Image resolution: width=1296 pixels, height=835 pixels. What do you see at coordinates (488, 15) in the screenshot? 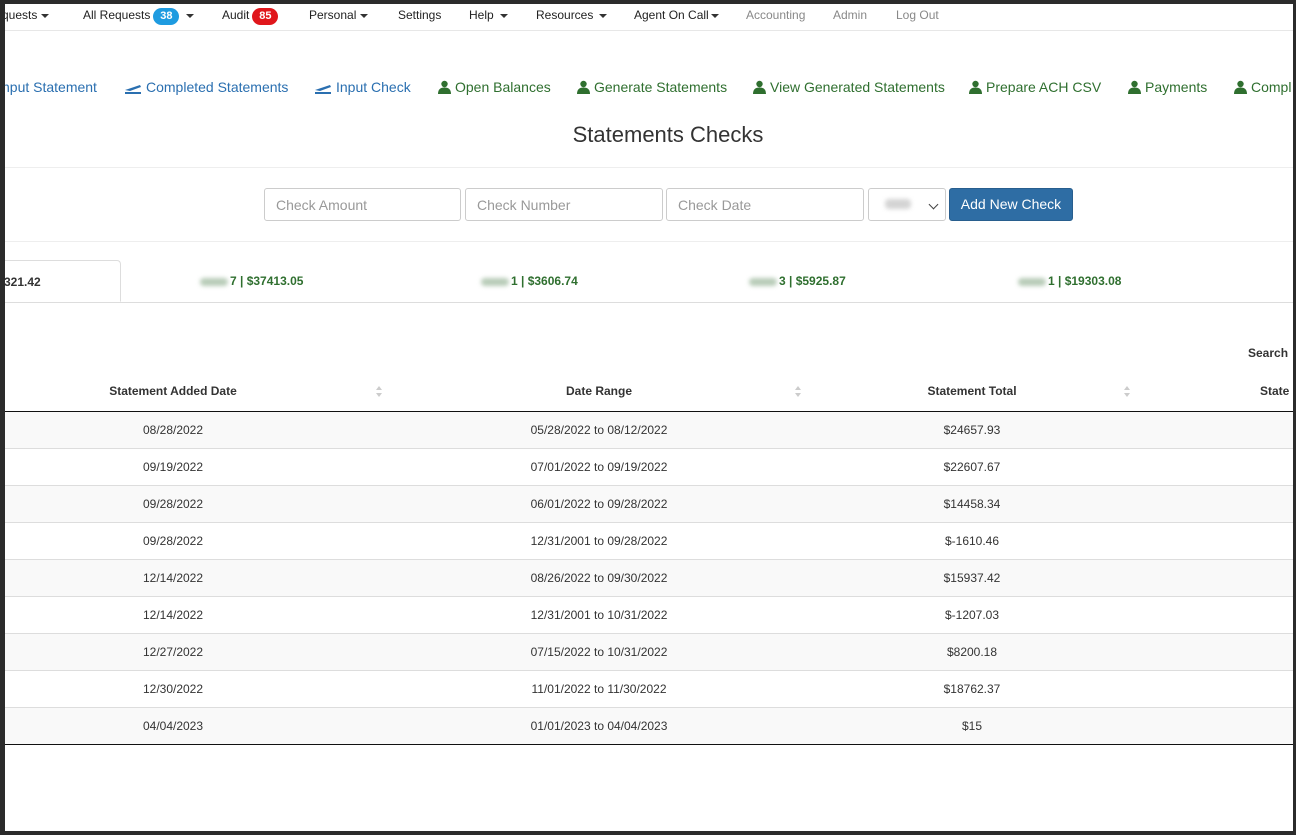
I see `nav-help: Help` at bounding box center [488, 15].